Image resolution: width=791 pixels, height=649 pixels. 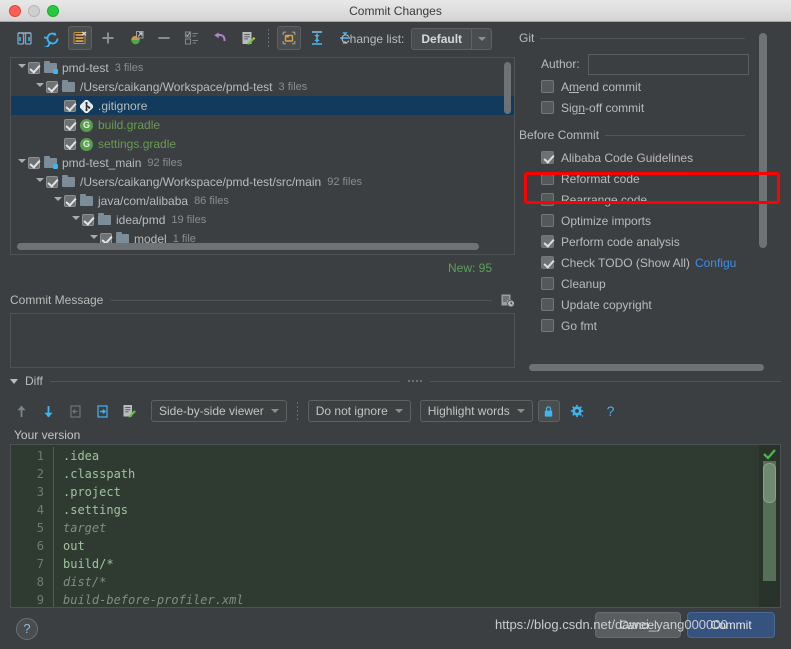 I want to click on git-file-icon, so click(x=87, y=106).